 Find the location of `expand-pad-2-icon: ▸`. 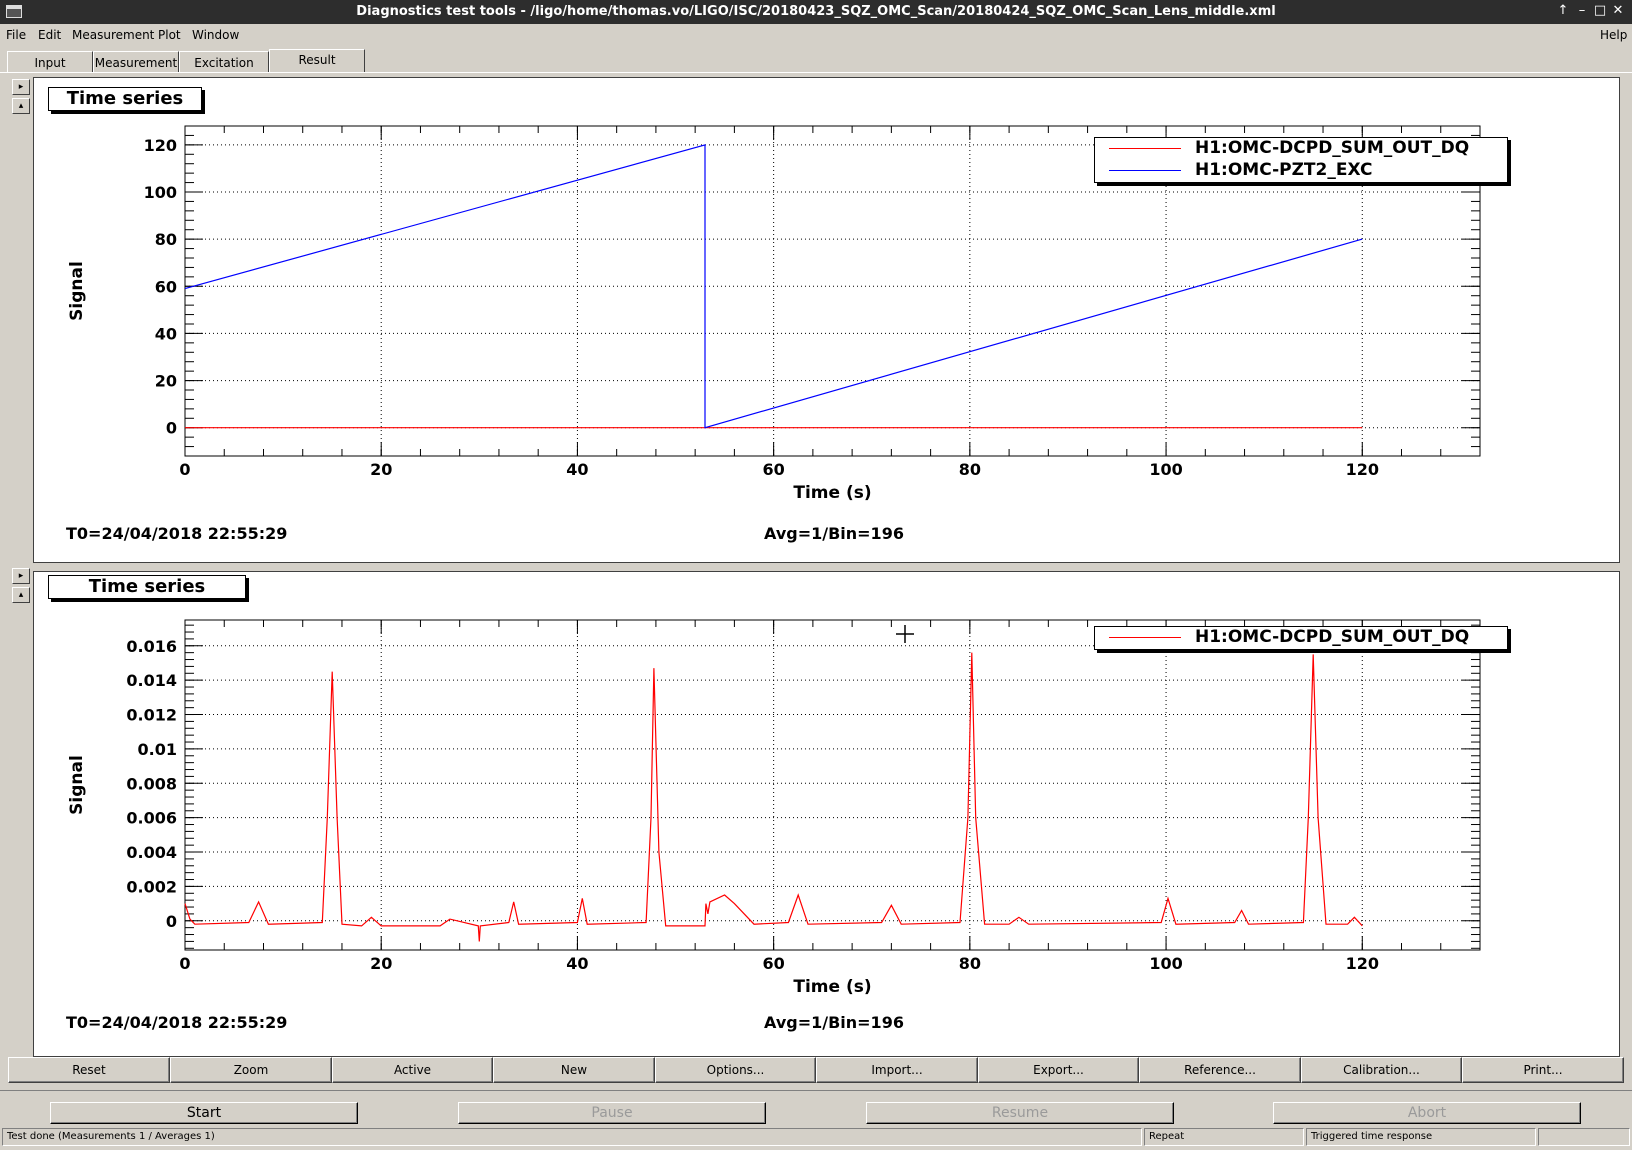

expand-pad-2-icon: ▸ is located at coordinates (21, 576).